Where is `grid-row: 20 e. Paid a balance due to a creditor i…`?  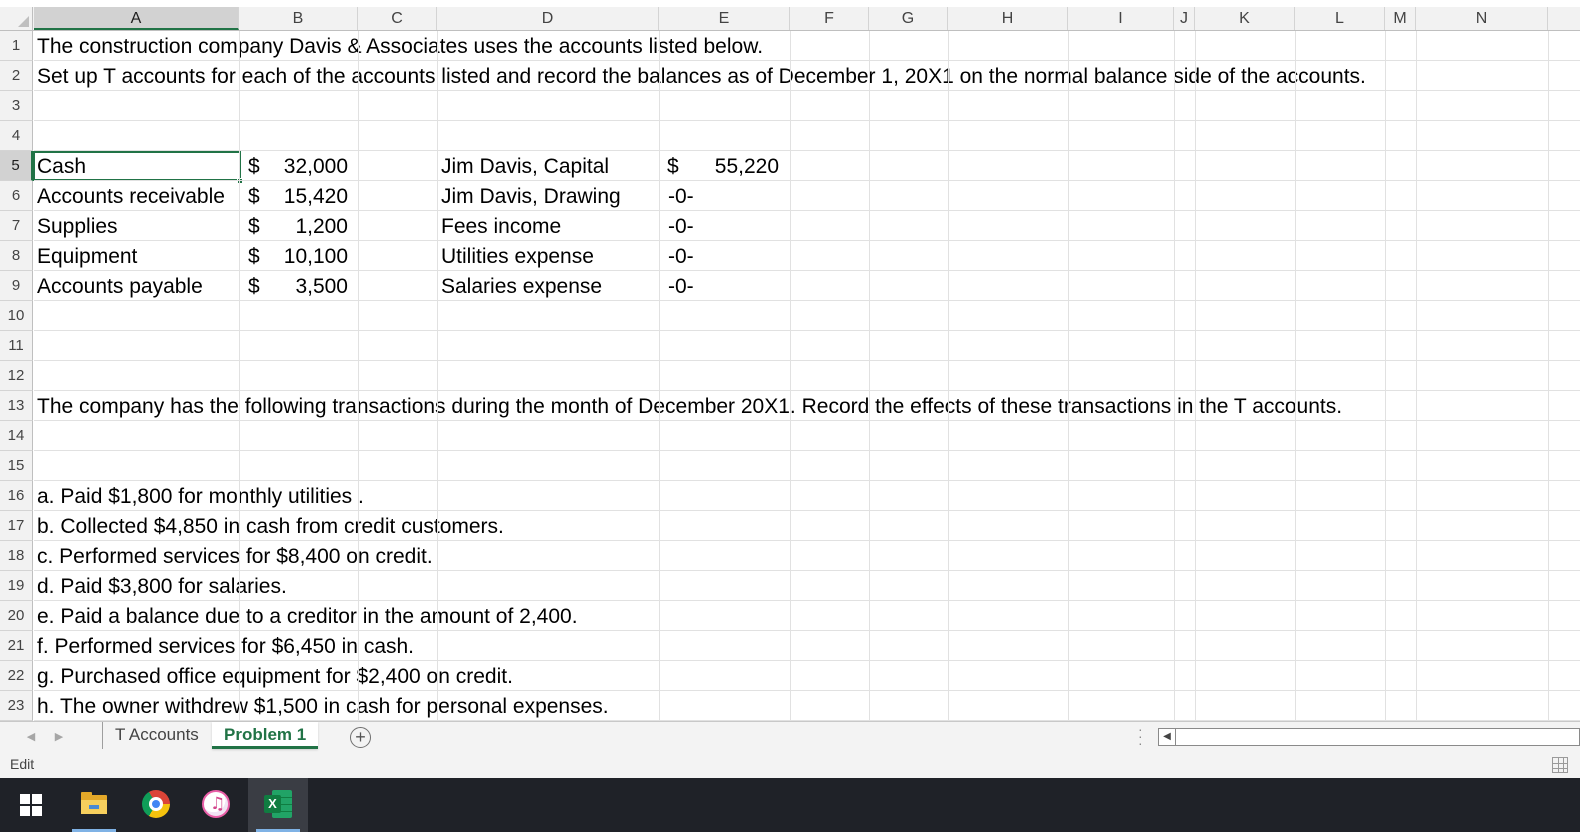 grid-row: 20 e. Paid a balance due to a creditor i… is located at coordinates (790, 616).